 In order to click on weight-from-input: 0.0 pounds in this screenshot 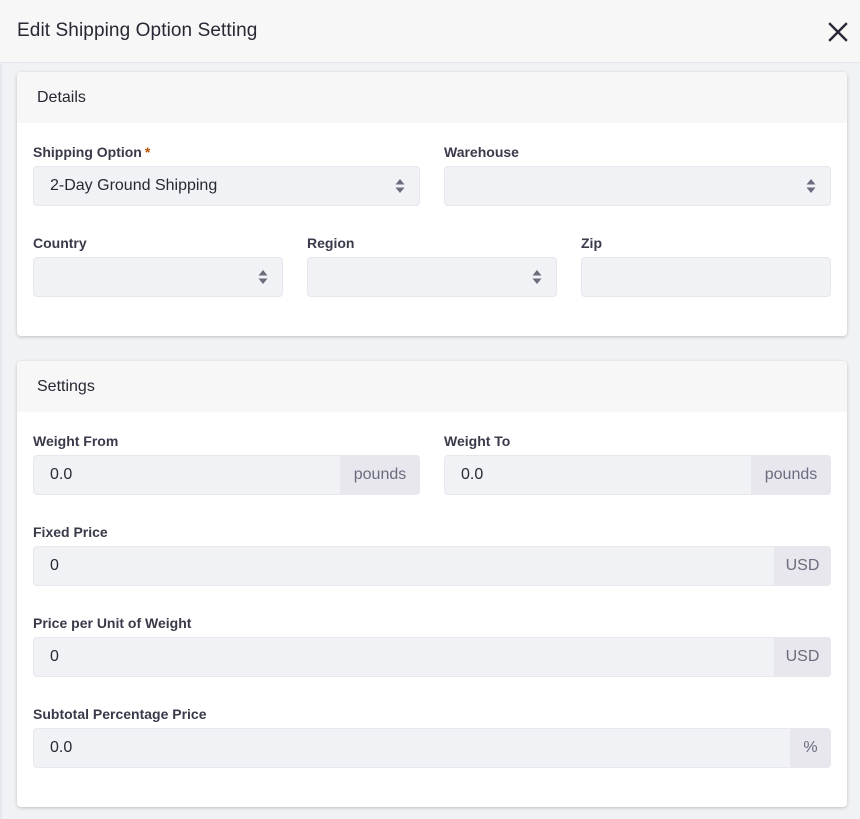, I will do `click(226, 475)`.